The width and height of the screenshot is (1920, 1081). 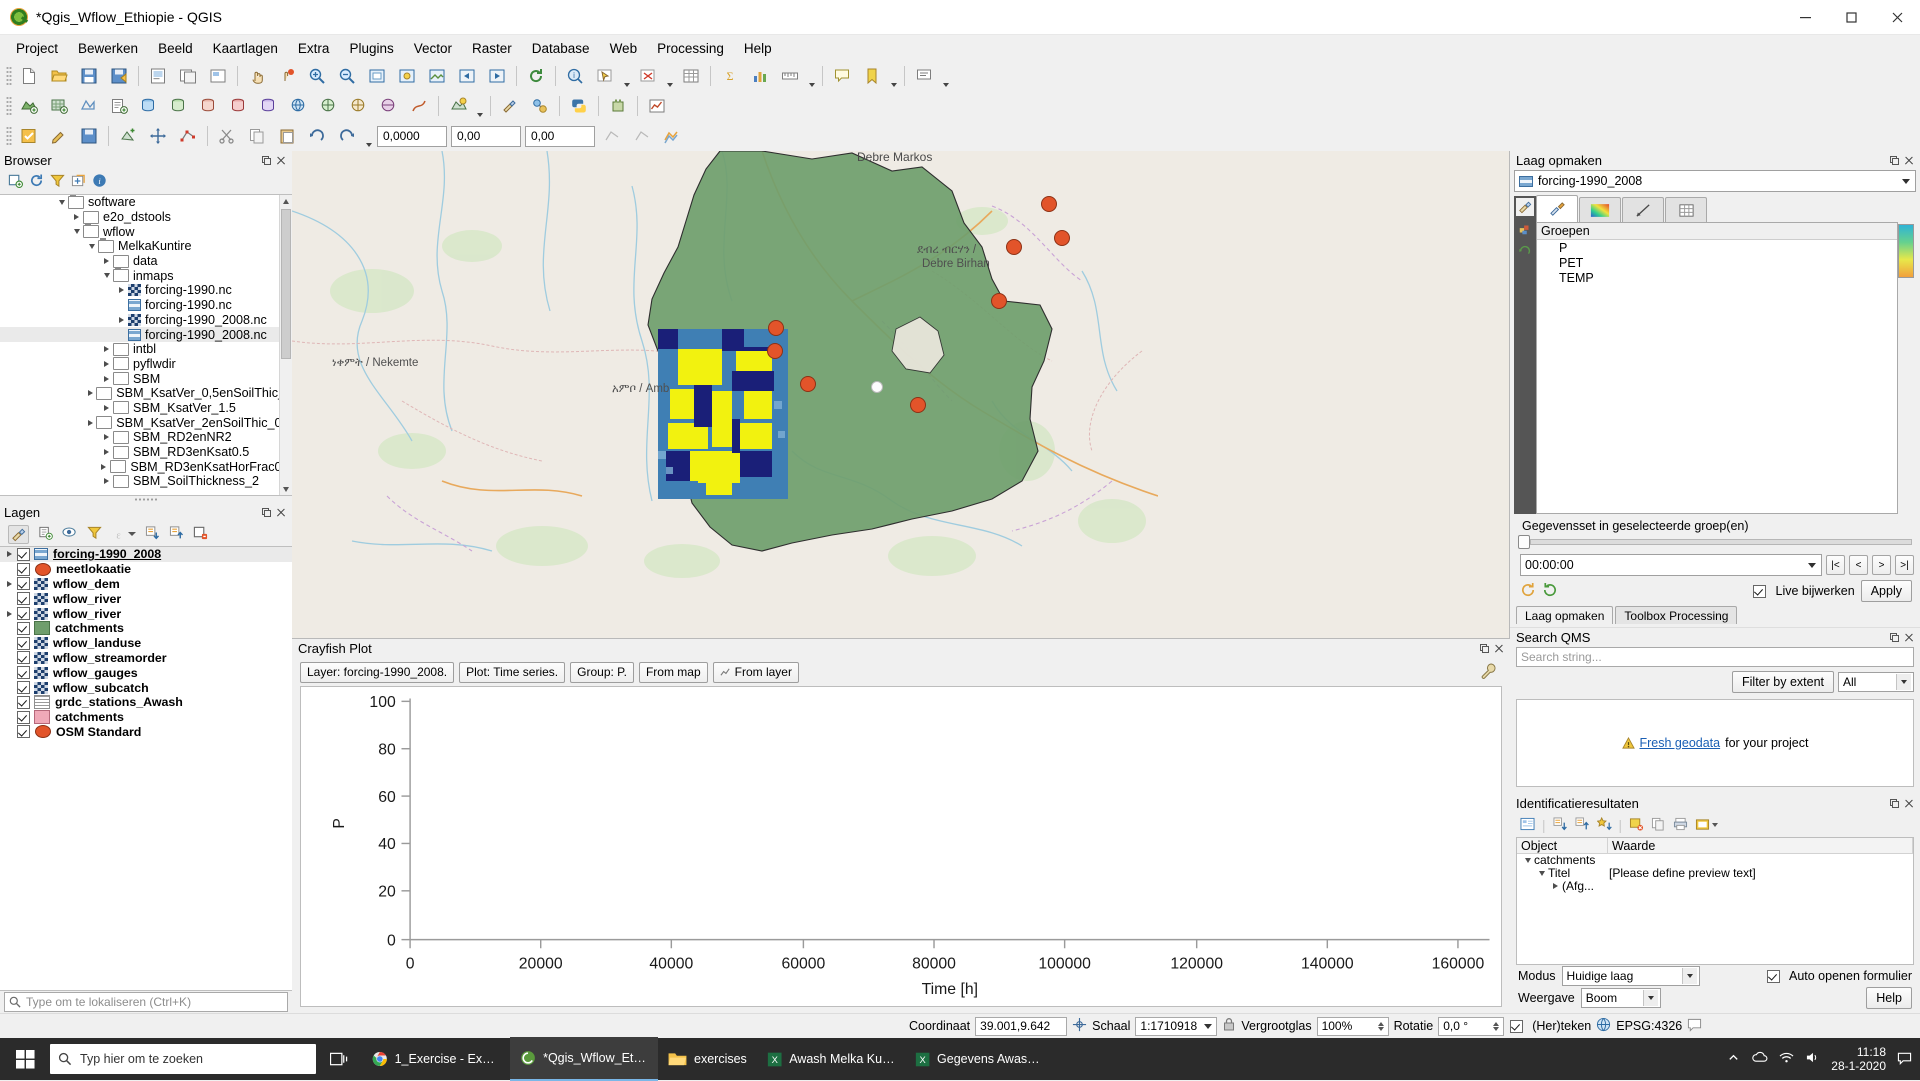 What do you see at coordinates (59, 136) in the screenshot?
I see `toggle-editing-icon` at bounding box center [59, 136].